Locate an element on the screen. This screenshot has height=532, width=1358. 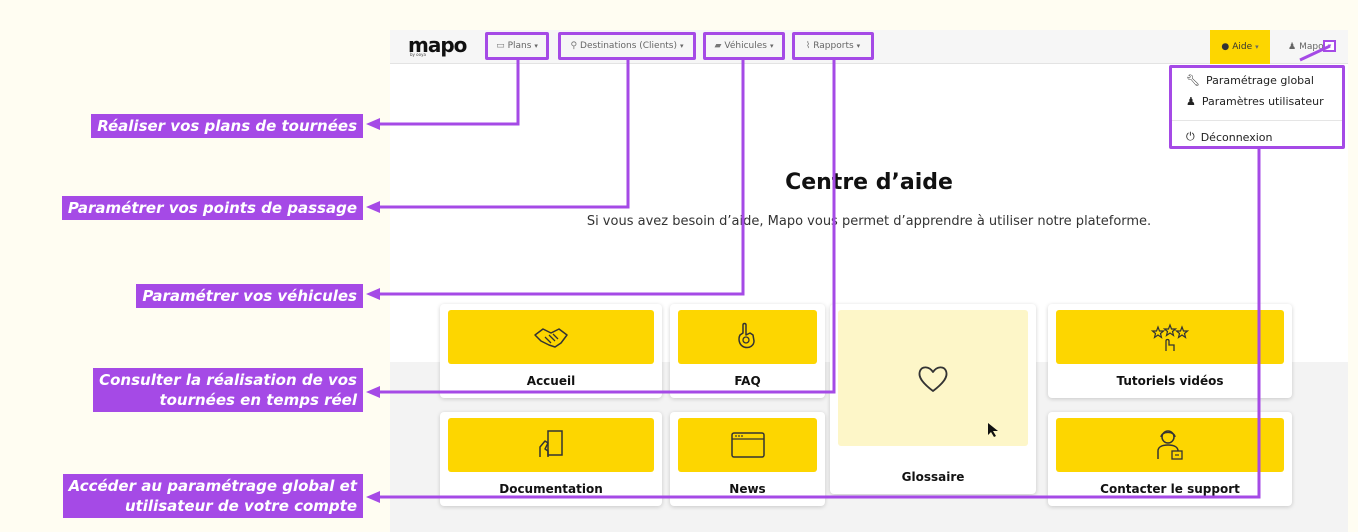
callout-destinations: Paramétrer vos points de passage is located at coordinates (212, 208).